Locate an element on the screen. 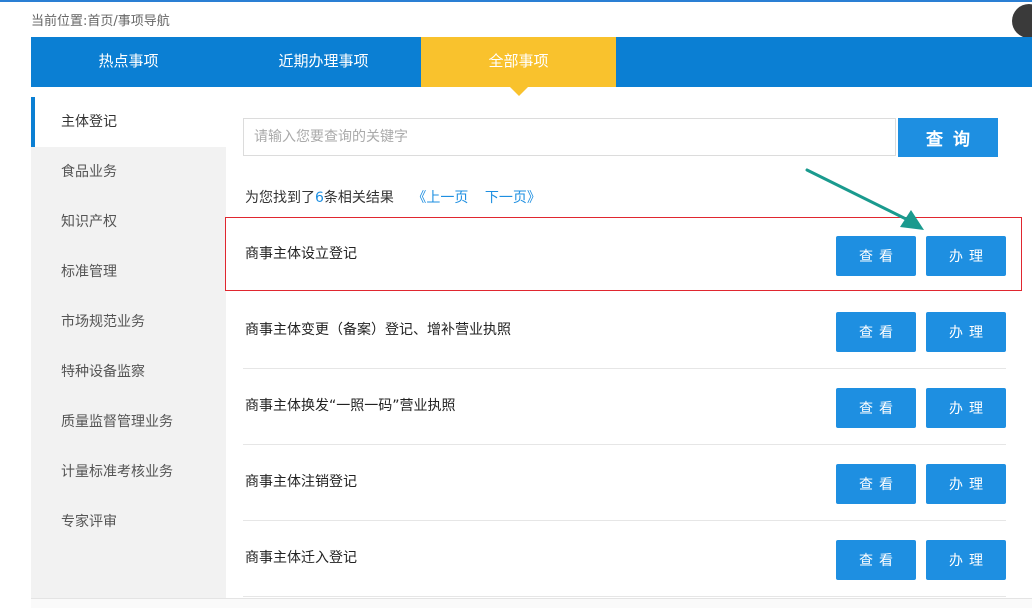 This screenshot has width=1032, height=608. next-page-link: 下一页》 is located at coordinates (513, 198).